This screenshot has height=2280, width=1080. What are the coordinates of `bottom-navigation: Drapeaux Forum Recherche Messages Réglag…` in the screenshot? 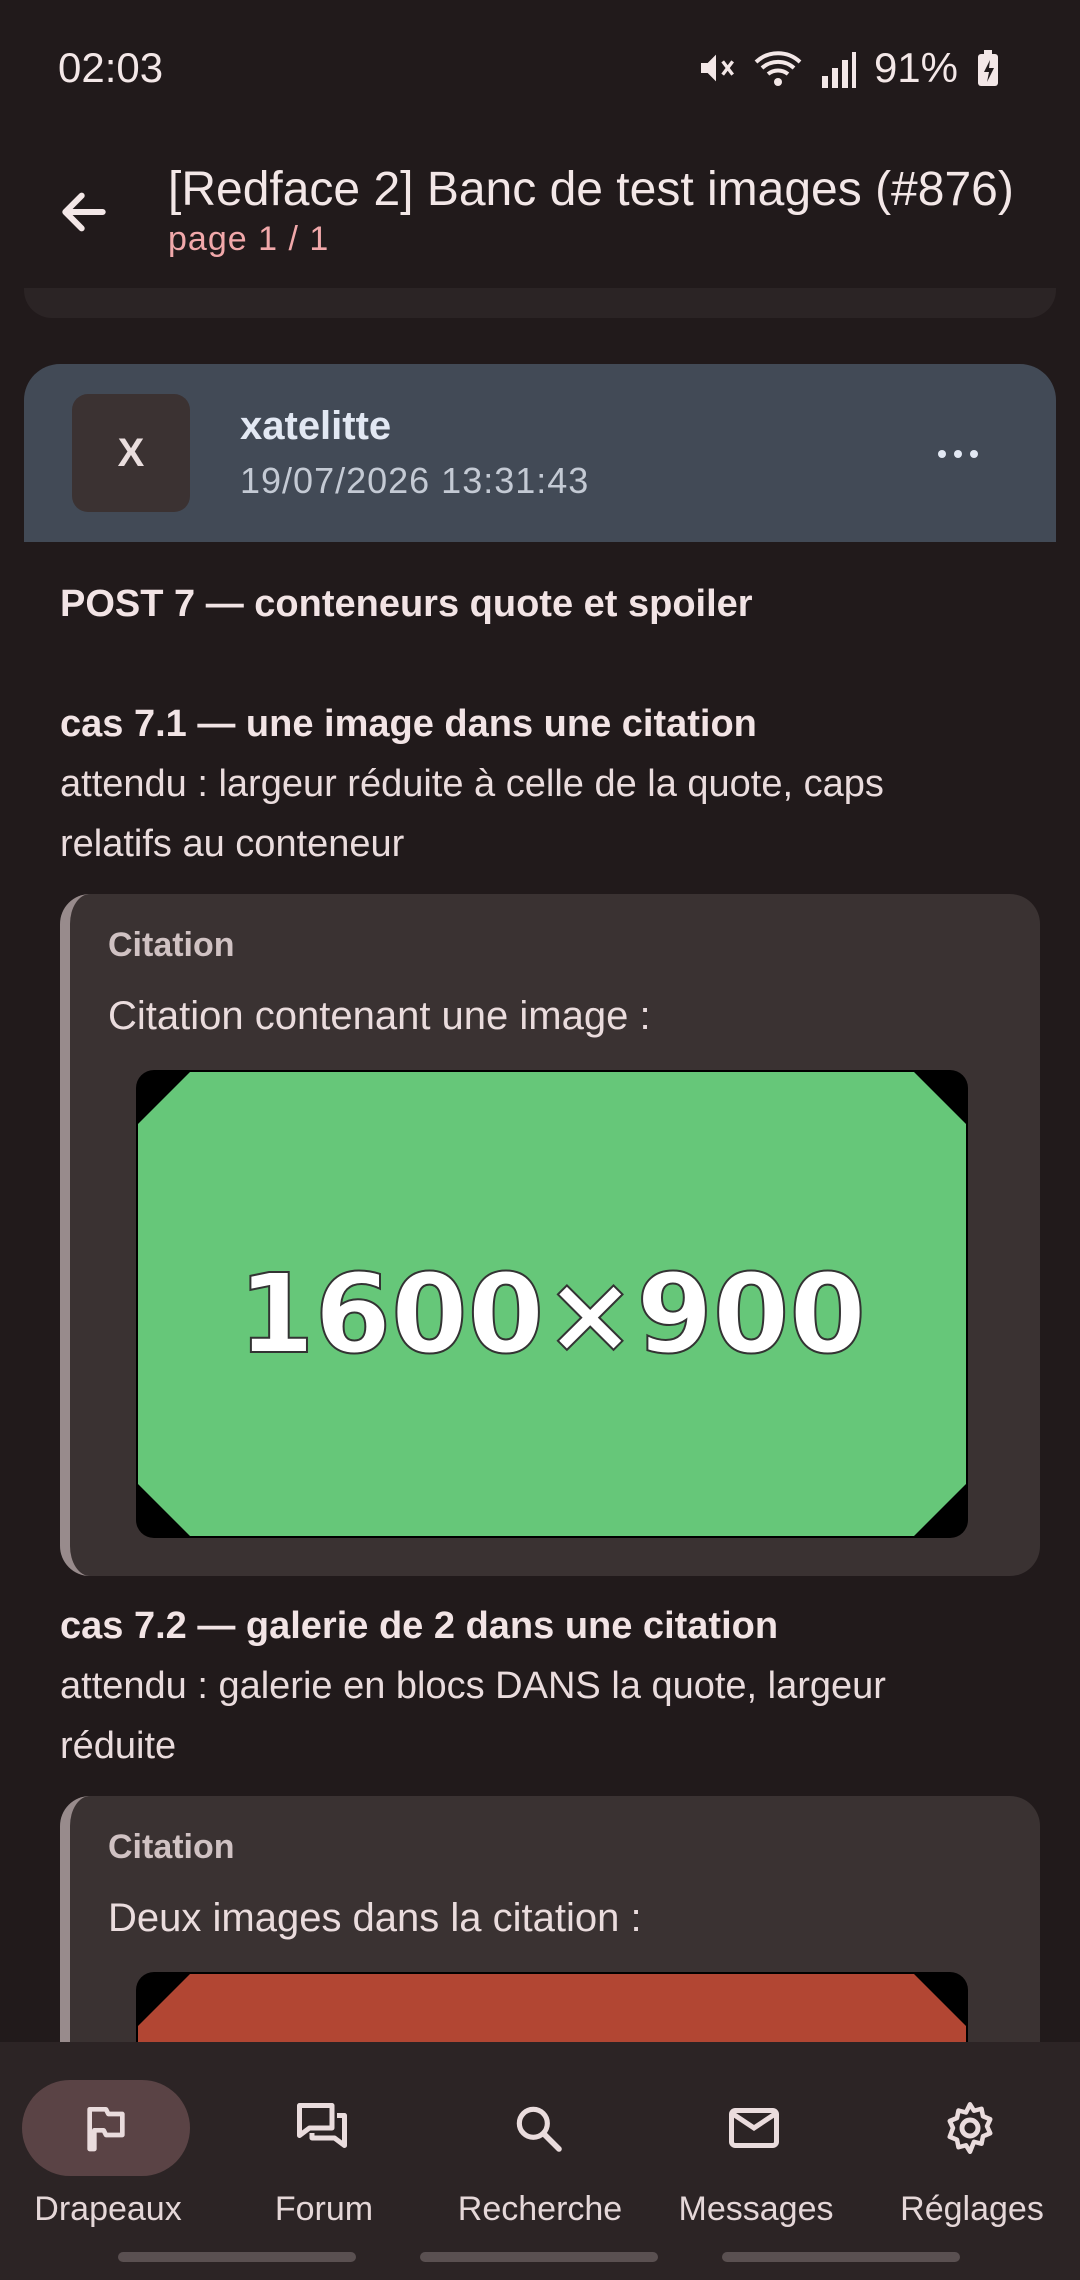 It's located at (540, 2161).